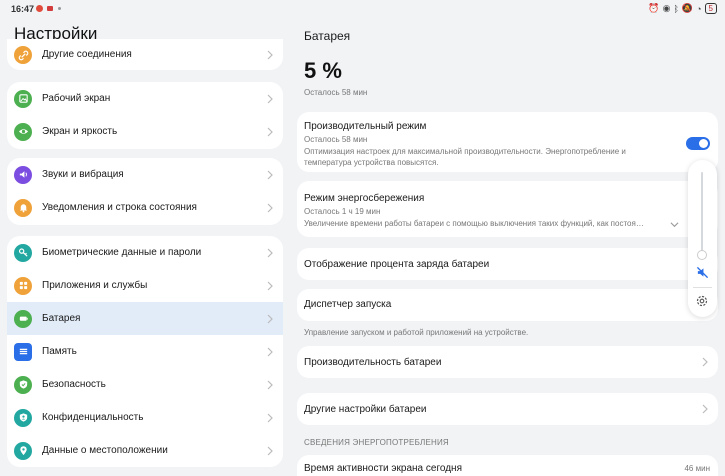 This screenshot has width=725, height=476. What do you see at coordinates (87, 54) in the screenshot?
I see `sidebar-item-label: Другие соединения` at bounding box center [87, 54].